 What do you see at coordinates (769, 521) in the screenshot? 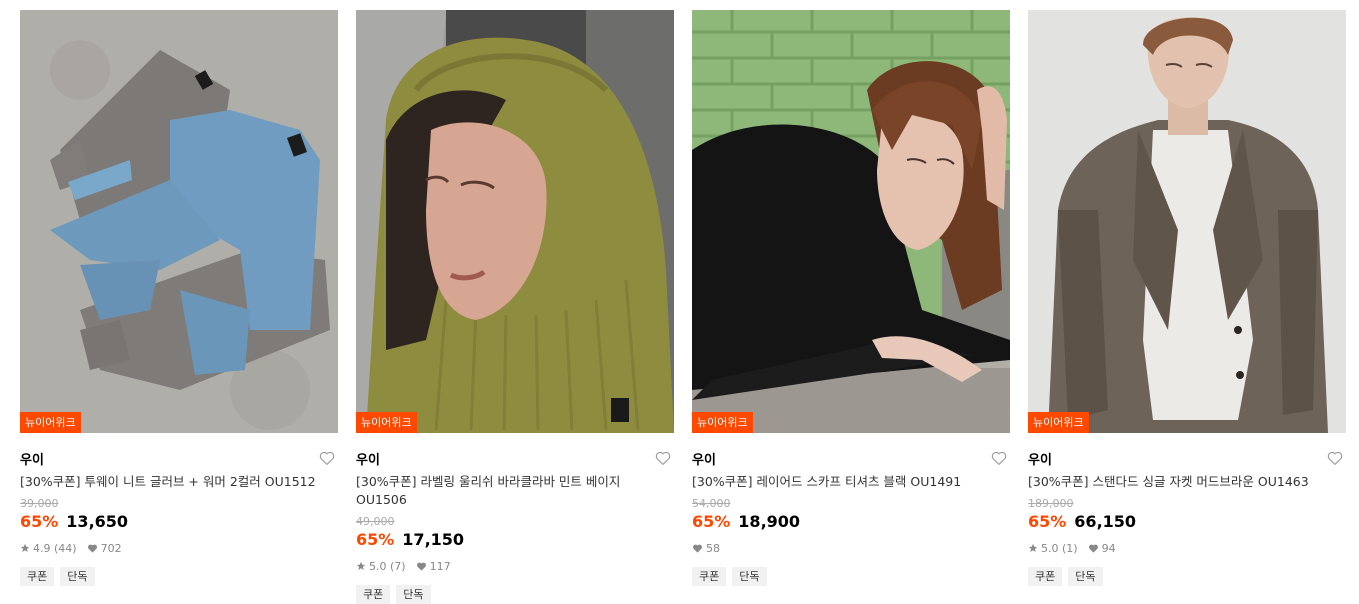
I see `sale-price: 18,900` at bounding box center [769, 521].